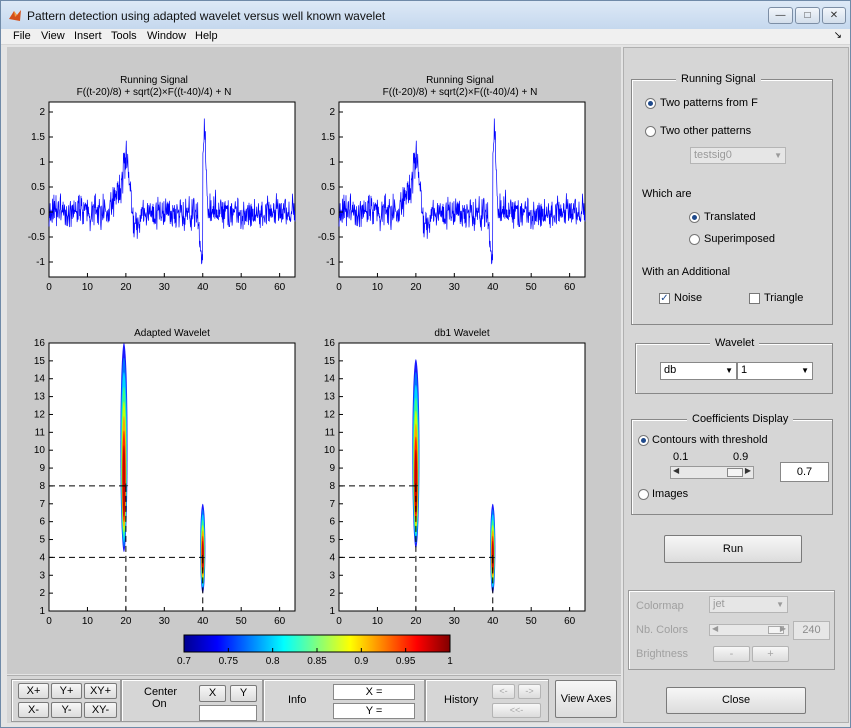  Describe the element at coordinates (100, 691) in the screenshot. I see `xy-plus-button: XY+` at that location.